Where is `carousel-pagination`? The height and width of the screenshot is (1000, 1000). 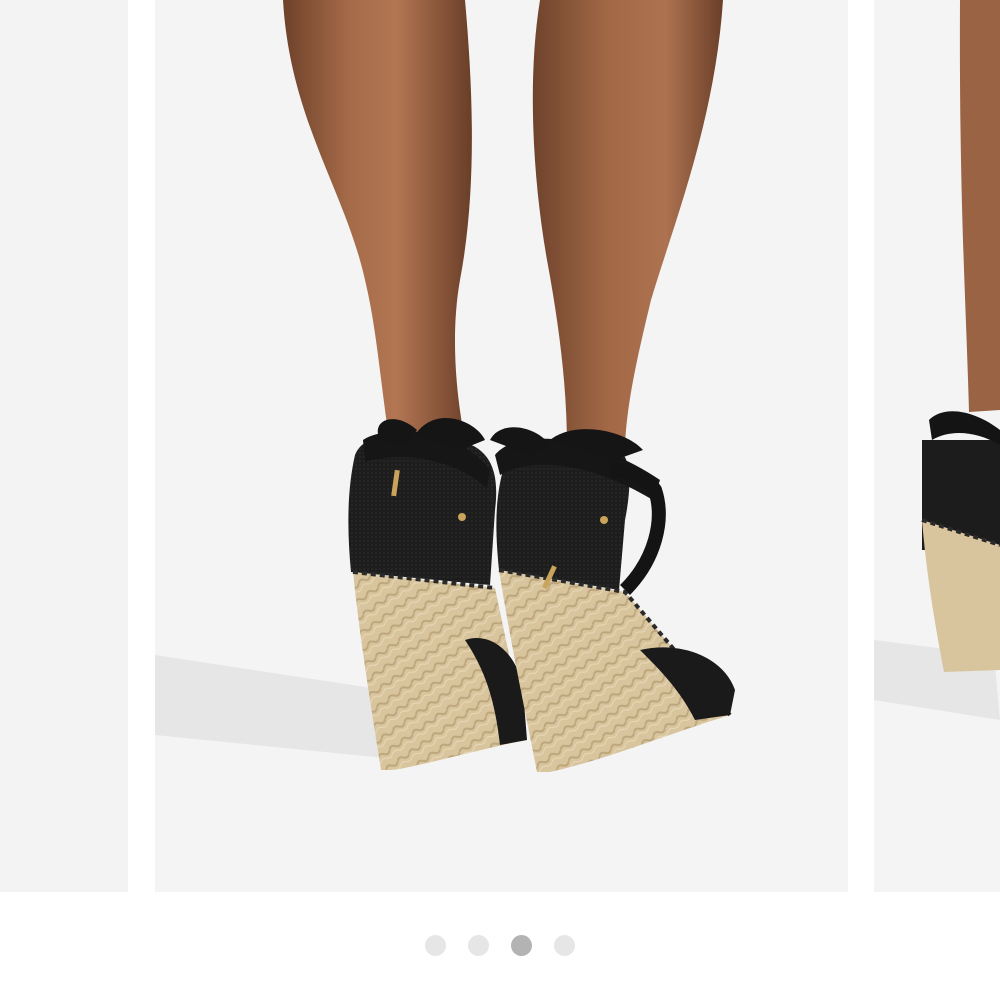 carousel-pagination is located at coordinates (500, 945).